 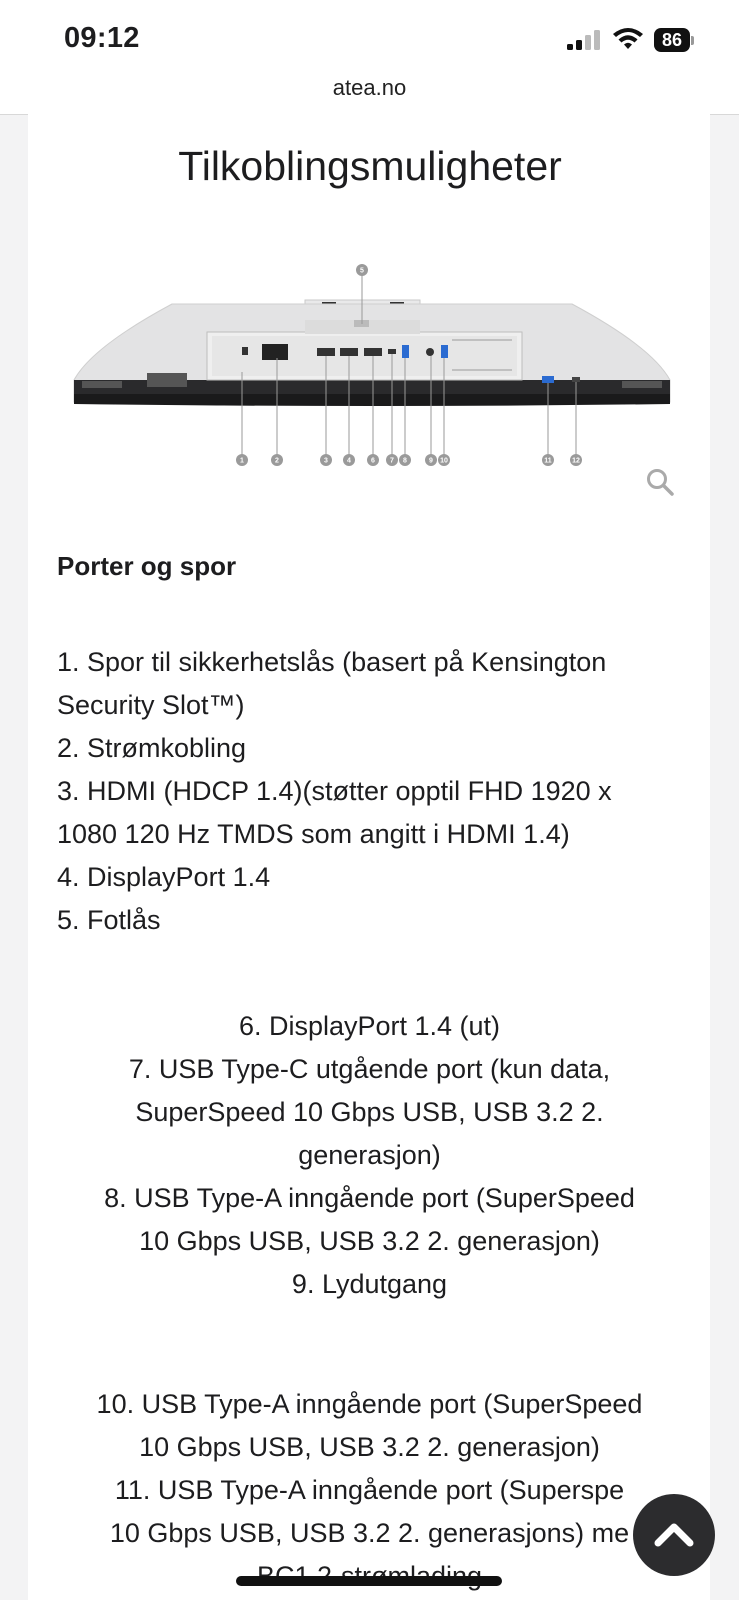 I want to click on port-line: 11. USB Type-A inngående port (Superspe, so click(x=369, y=1490).